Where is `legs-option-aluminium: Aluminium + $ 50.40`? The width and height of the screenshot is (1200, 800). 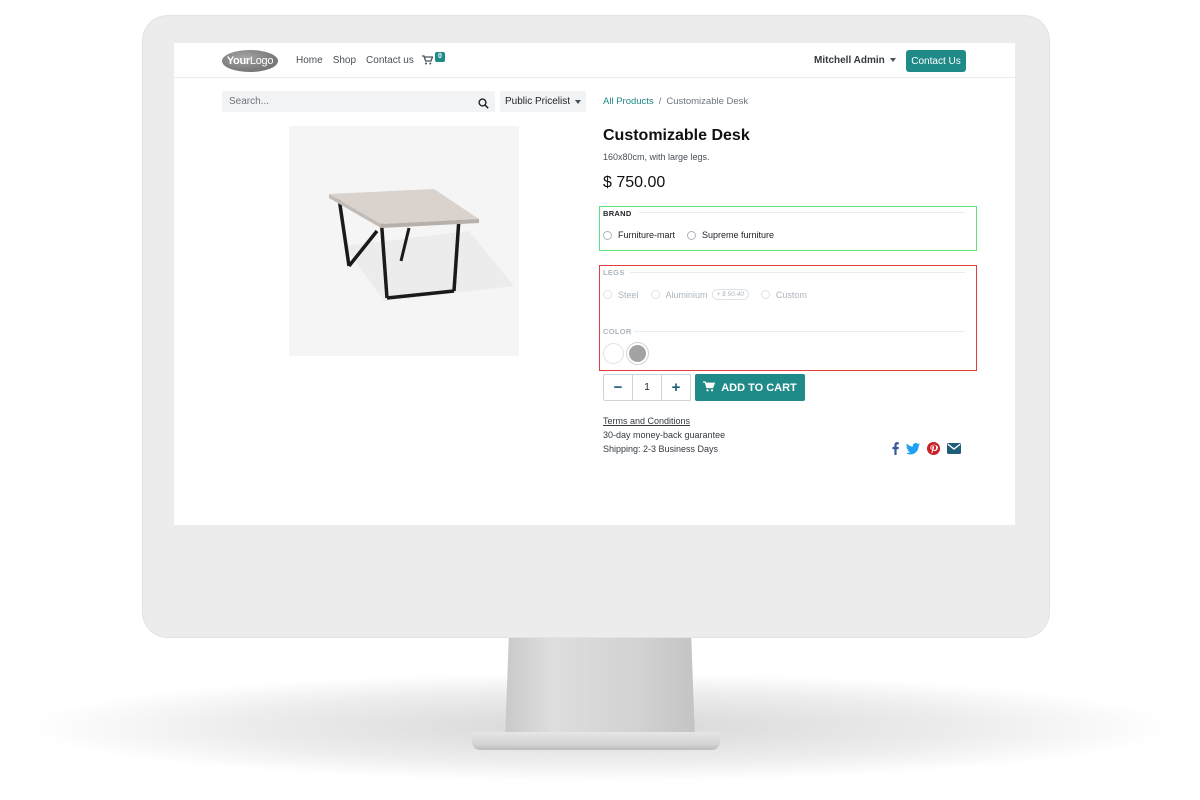 legs-option-aluminium: Aluminium + $ 50.40 is located at coordinates (699, 294).